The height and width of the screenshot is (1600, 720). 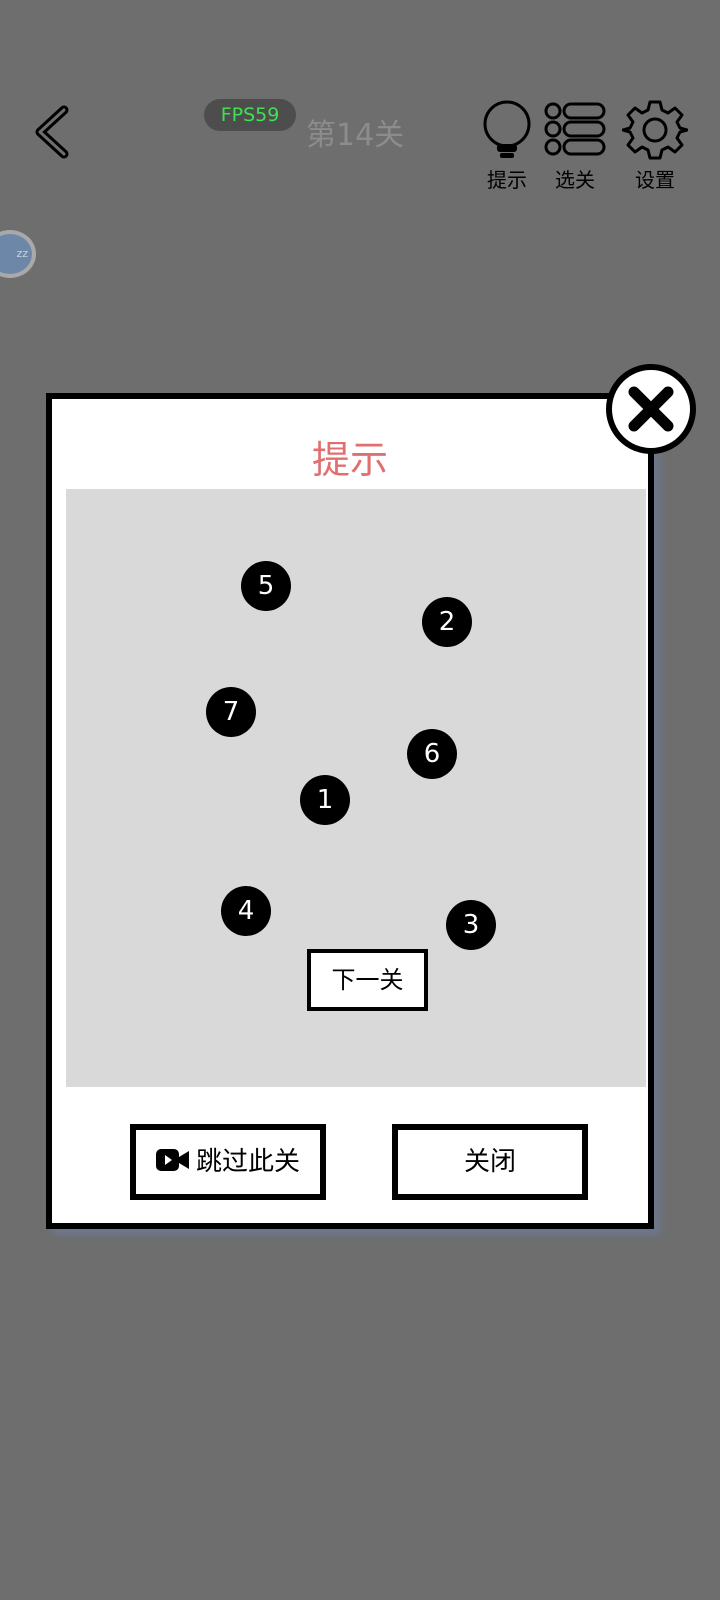 What do you see at coordinates (231, 712) in the screenshot?
I see `hint-dot: 7` at bounding box center [231, 712].